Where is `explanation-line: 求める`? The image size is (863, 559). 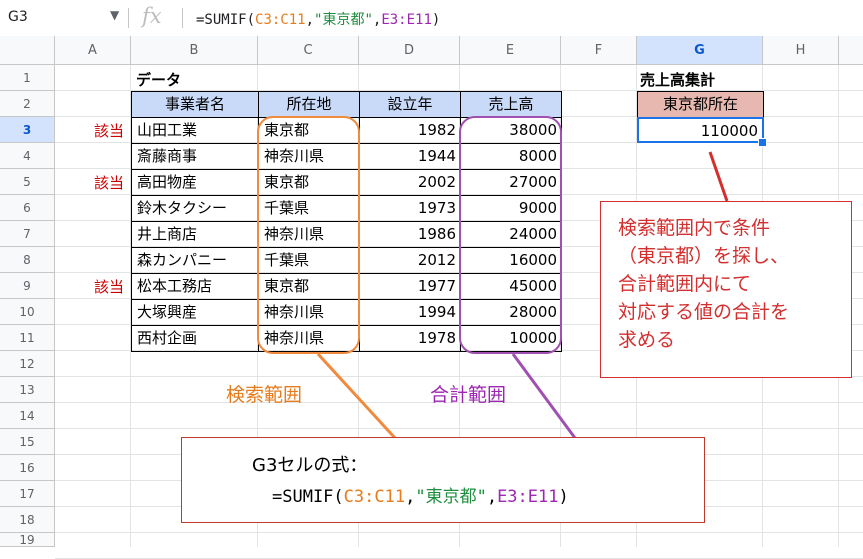
explanation-line: 求める is located at coordinates (647, 340).